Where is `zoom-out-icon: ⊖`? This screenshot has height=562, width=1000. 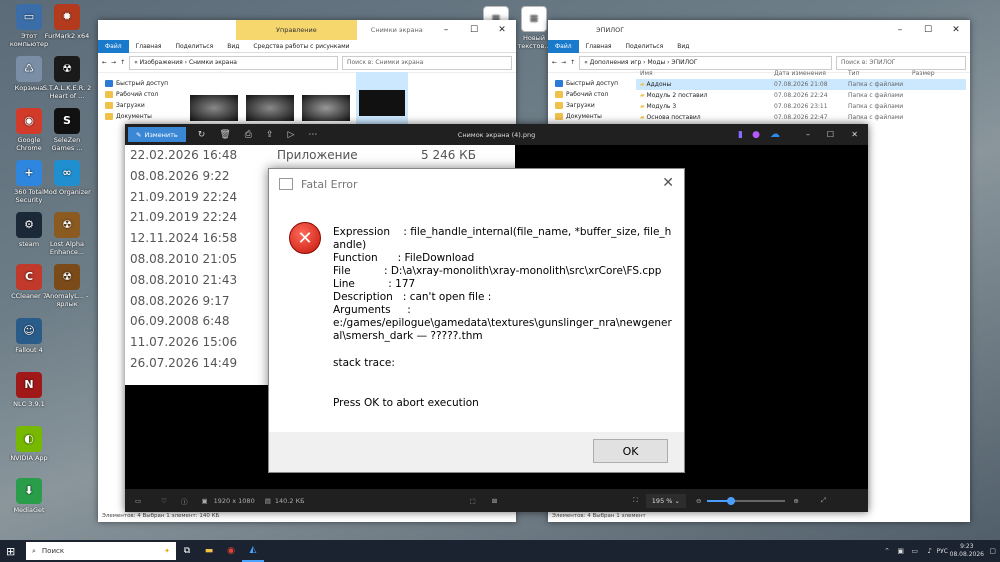
zoom-out-icon: ⊖ is located at coordinates (698, 501).